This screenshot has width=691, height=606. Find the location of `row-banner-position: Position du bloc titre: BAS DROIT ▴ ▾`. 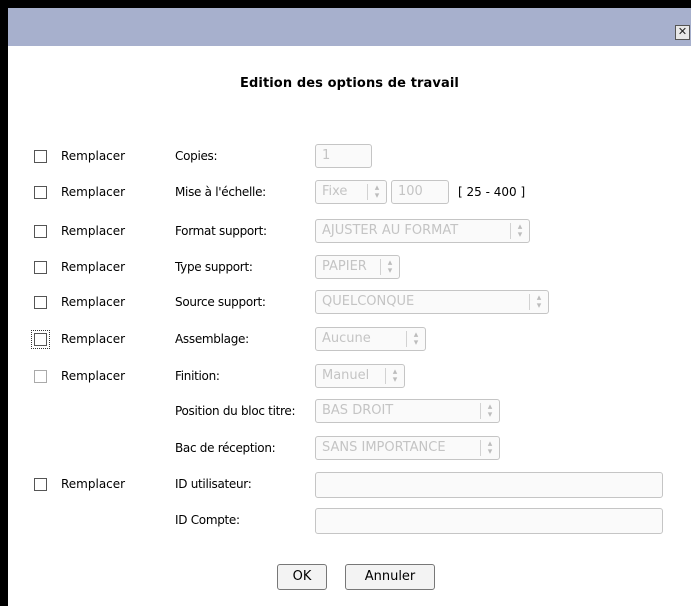

row-banner-position: Position du bloc titre: BAS DROIT ▴ ▾ is located at coordinates (349, 411).